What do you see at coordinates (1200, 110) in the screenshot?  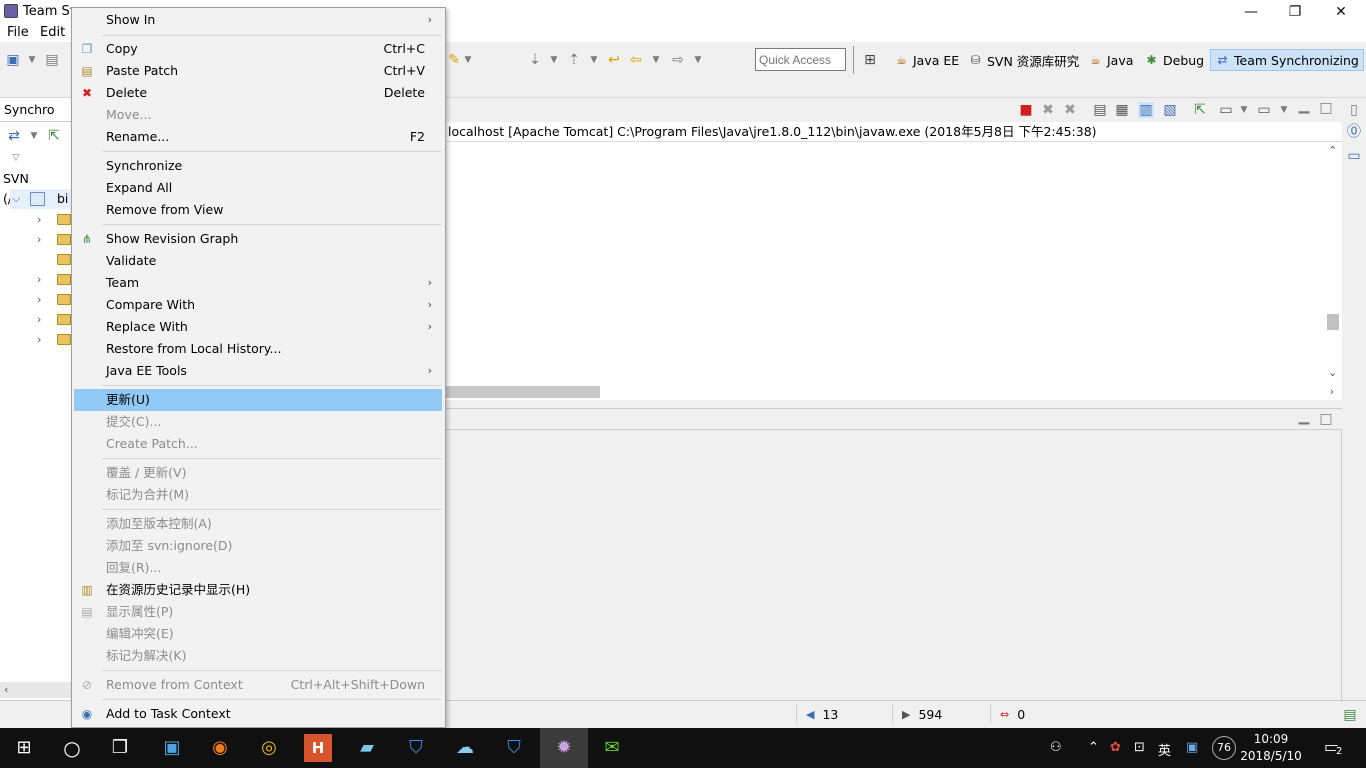 I see `pin-console-icon: ⇱` at bounding box center [1200, 110].